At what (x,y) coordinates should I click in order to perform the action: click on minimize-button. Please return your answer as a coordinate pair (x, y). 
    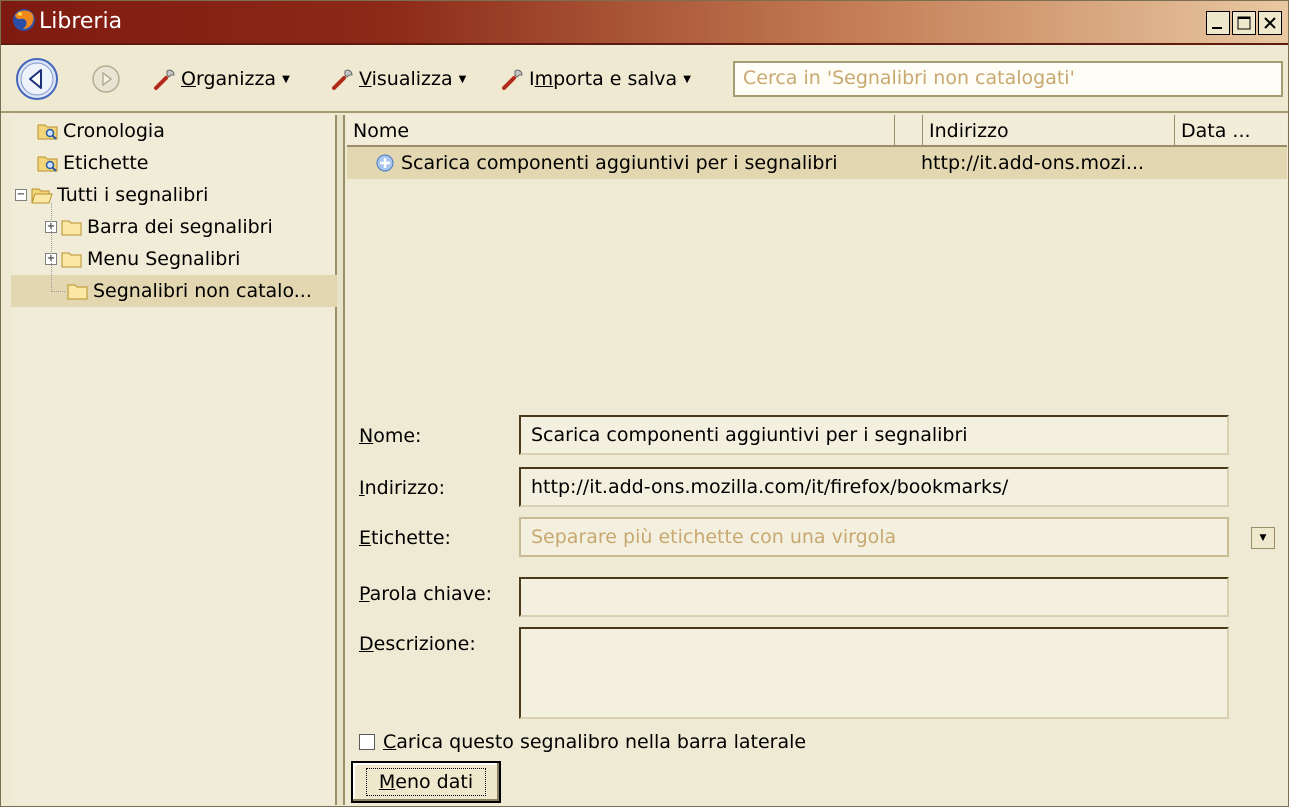
    Looking at the image, I should click on (1218, 23).